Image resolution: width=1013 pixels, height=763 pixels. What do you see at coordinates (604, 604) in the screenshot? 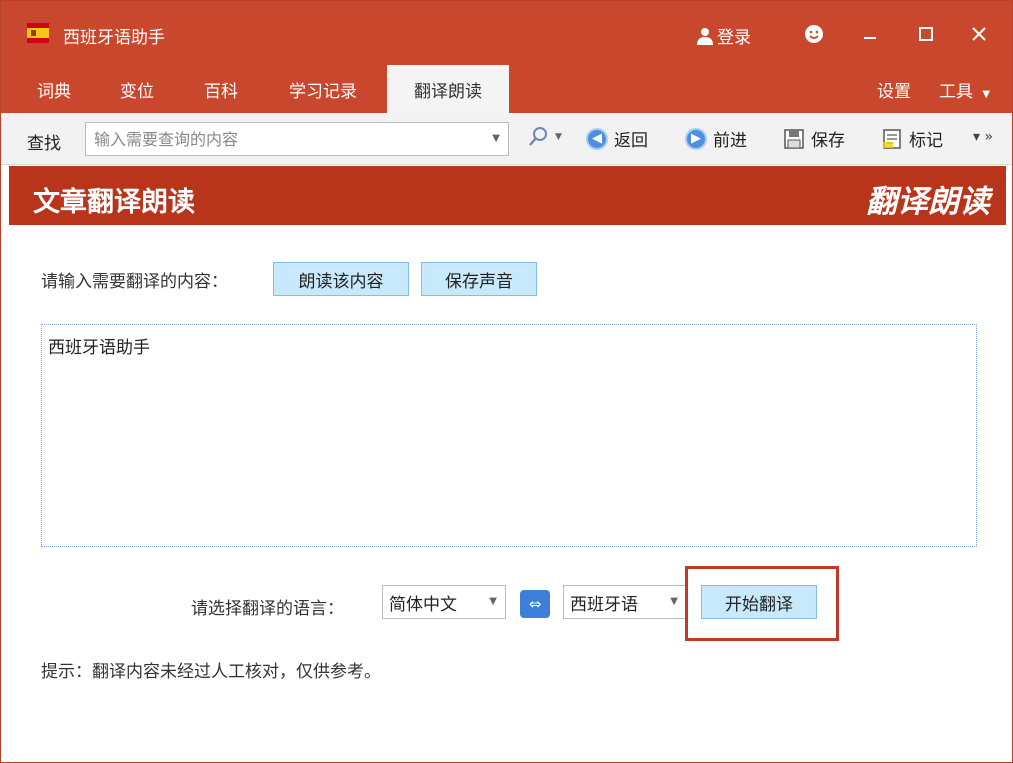
I see `target-language-value: 西班牙语` at bounding box center [604, 604].